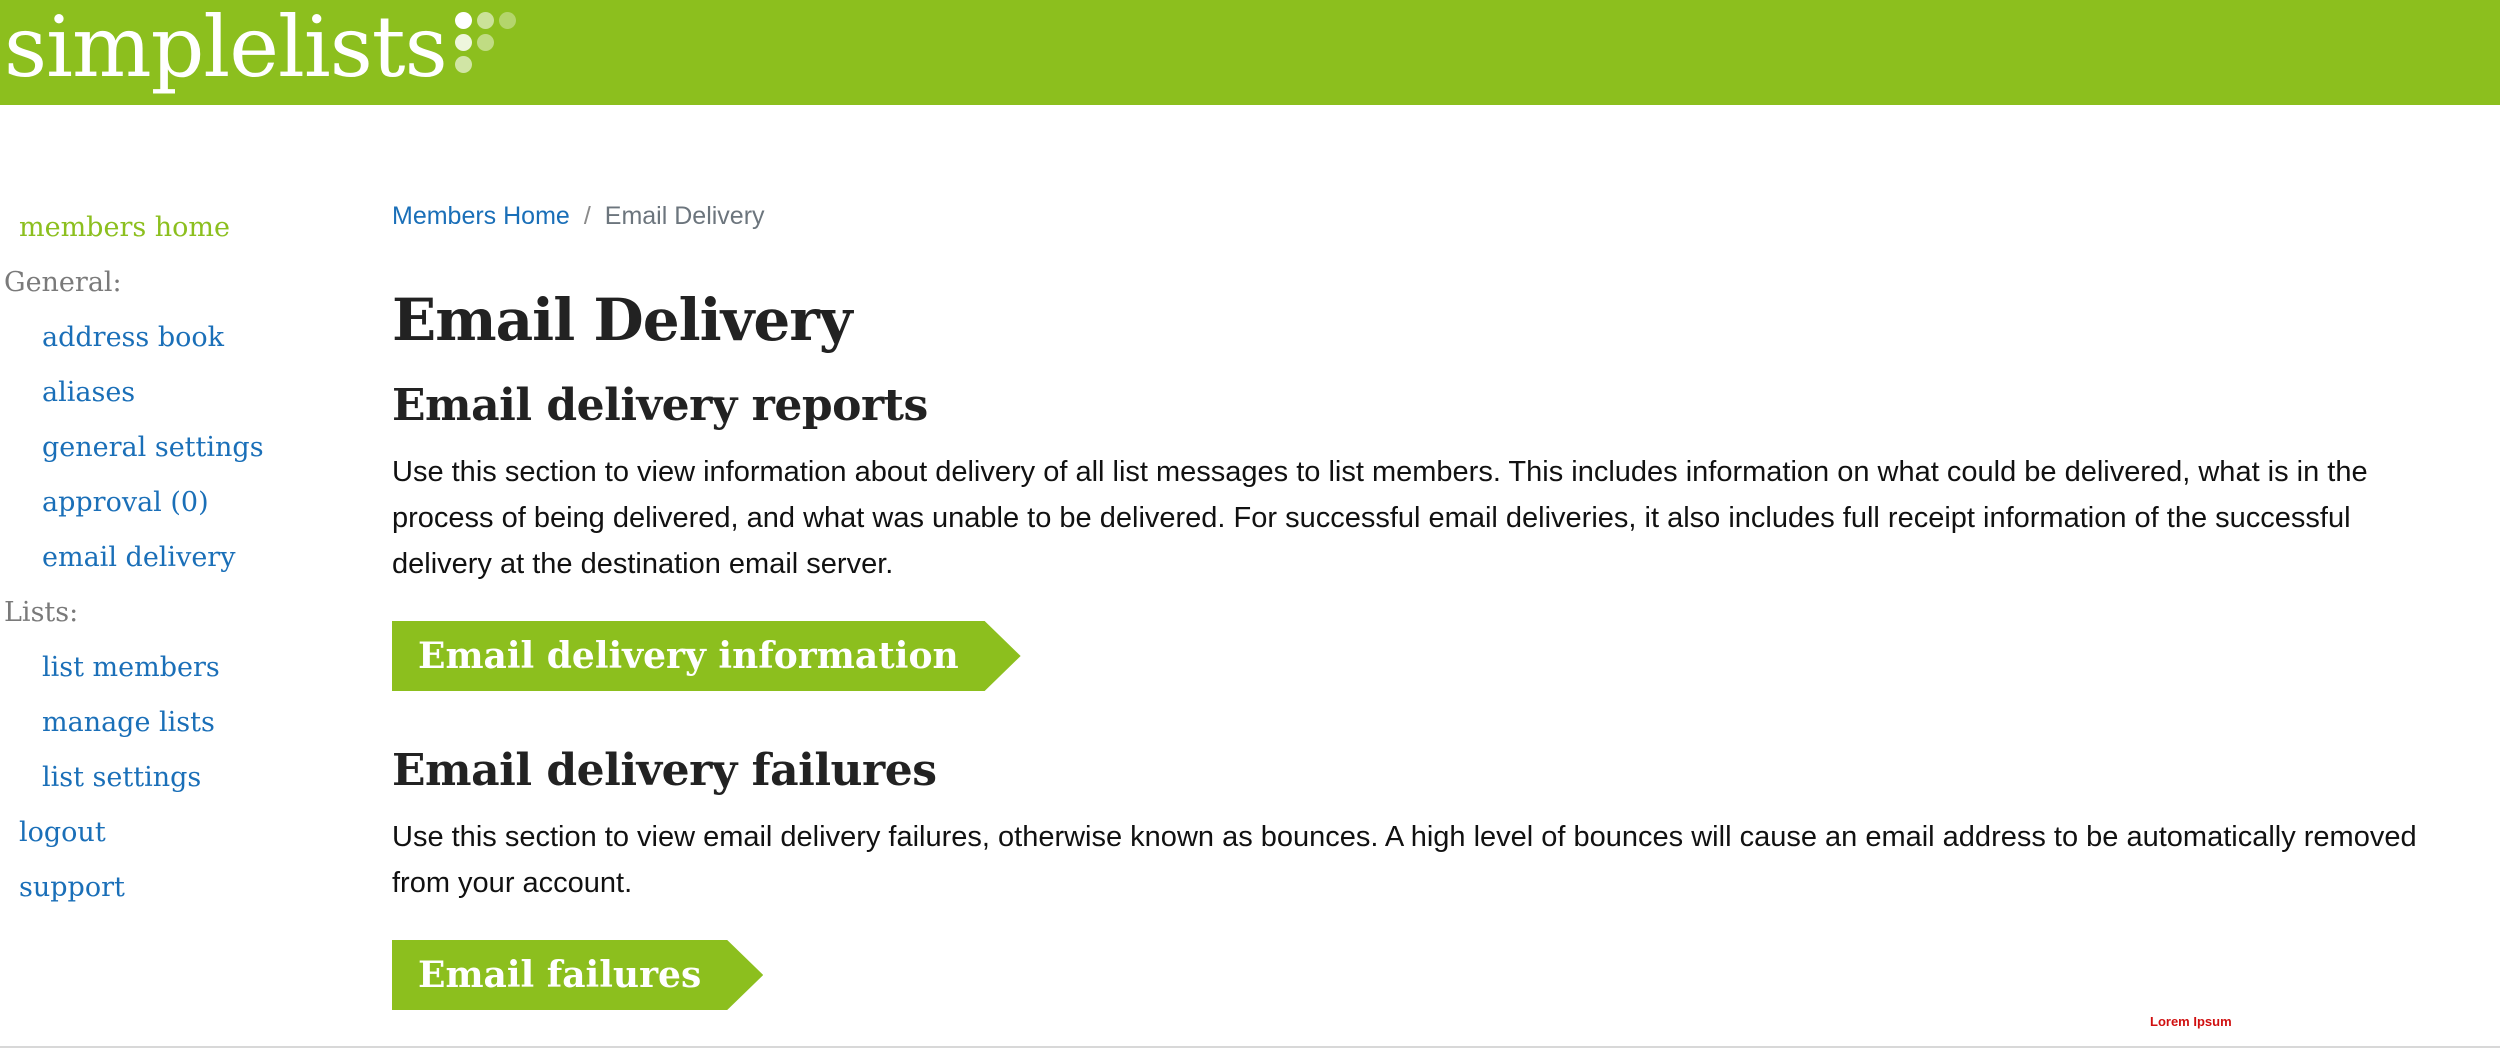 The height and width of the screenshot is (1059, 2500). What do you see at coordinates (180, 777) in the screenshot?
I see `sidebar-item-list-settings: list settings` at bounding box center [180, 777].